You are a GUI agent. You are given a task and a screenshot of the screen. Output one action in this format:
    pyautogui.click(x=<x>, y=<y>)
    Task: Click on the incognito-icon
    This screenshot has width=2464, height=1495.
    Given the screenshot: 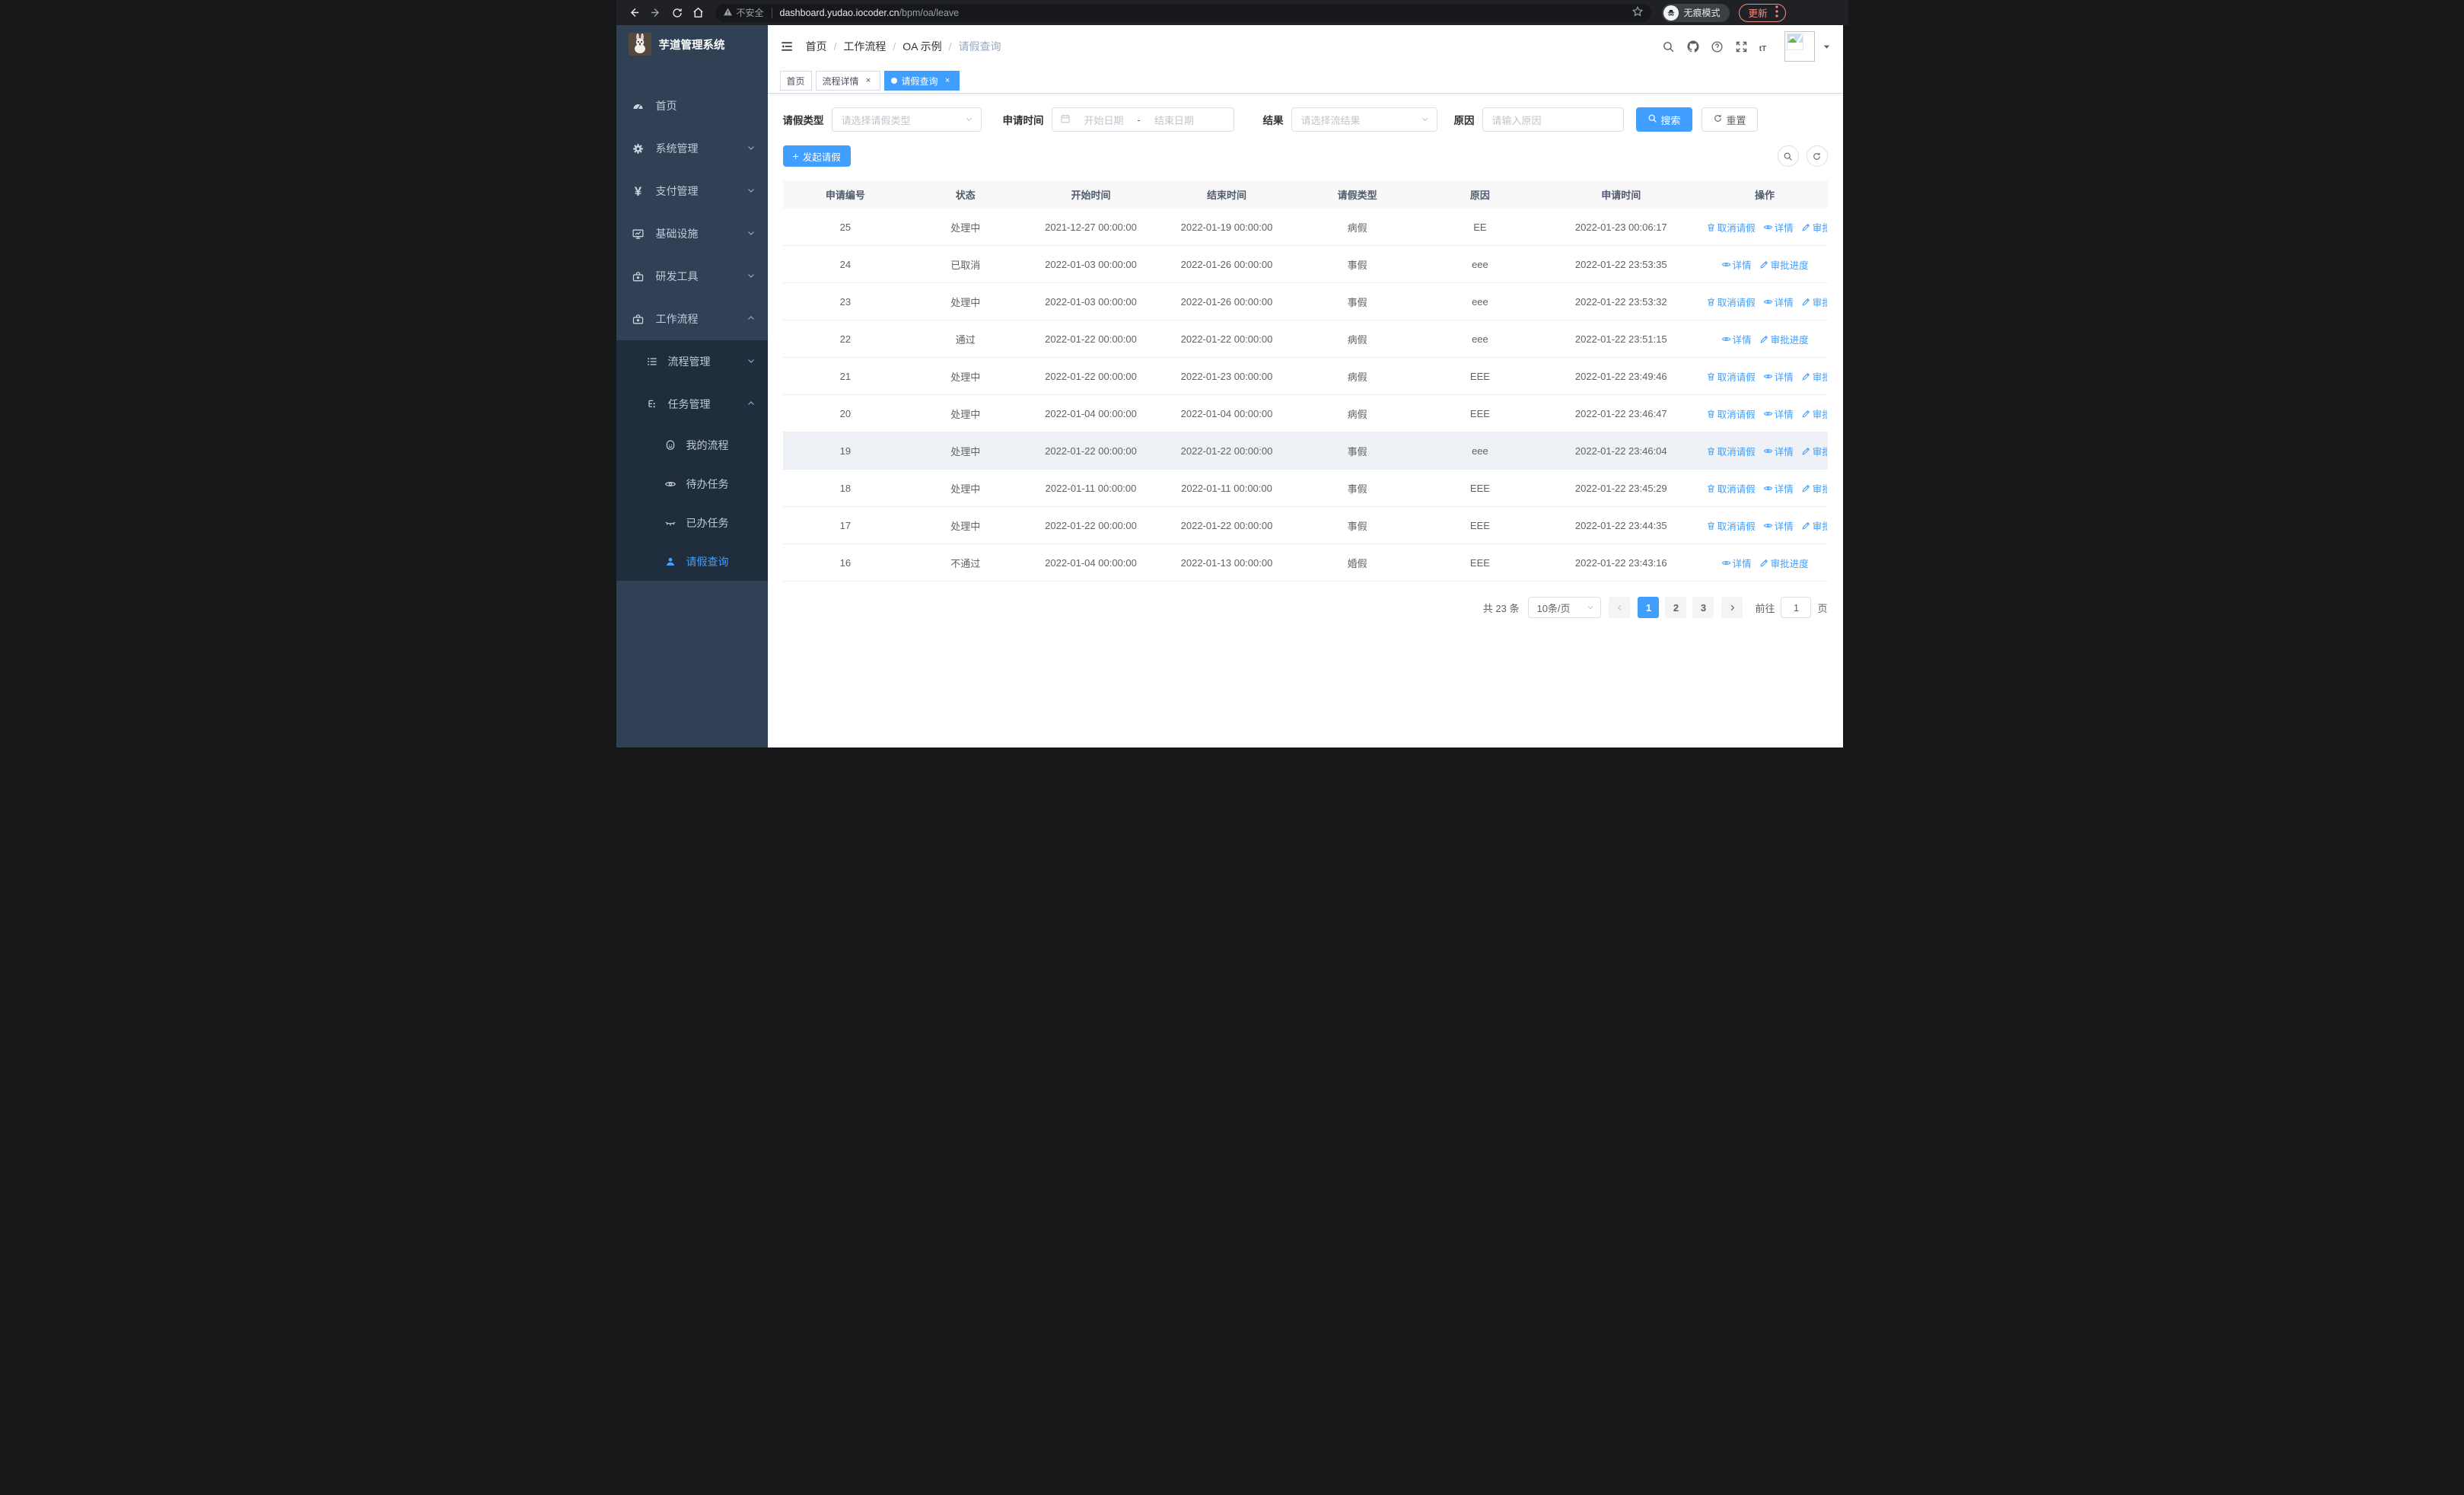 What is the action you would take?
    pyautogui.click(x=1671, y=13)
    